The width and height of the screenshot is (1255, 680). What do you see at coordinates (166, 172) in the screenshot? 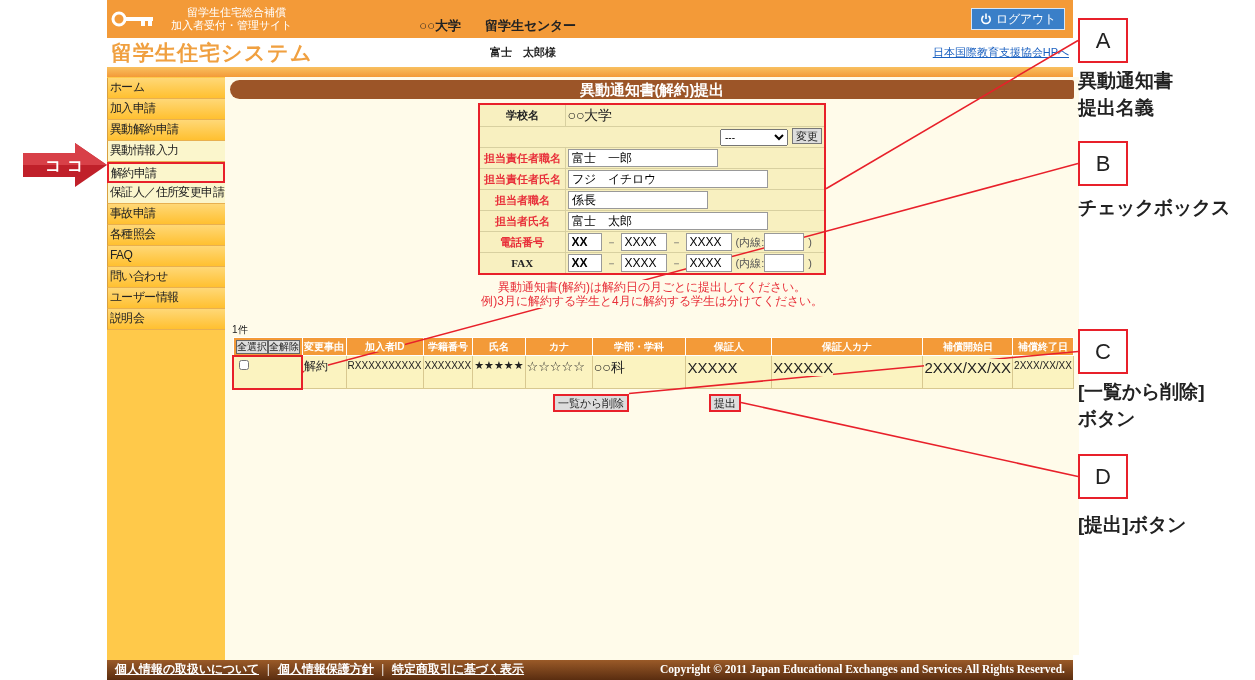
I see `sidebar-item: 解約申請` at bounding box center [166, 172].